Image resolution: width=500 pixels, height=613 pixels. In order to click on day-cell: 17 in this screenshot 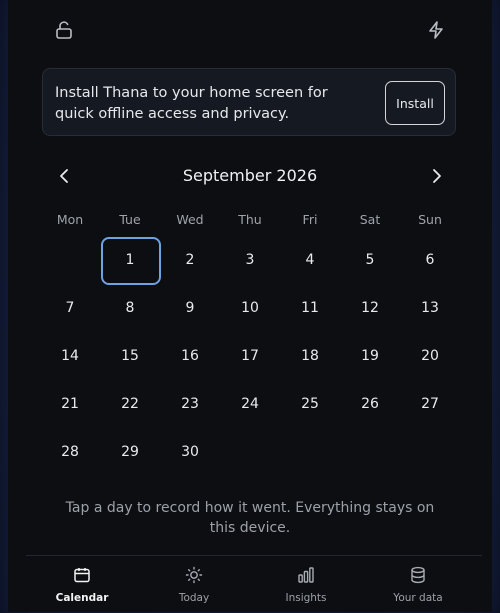, I will do `click(250, 356)`.